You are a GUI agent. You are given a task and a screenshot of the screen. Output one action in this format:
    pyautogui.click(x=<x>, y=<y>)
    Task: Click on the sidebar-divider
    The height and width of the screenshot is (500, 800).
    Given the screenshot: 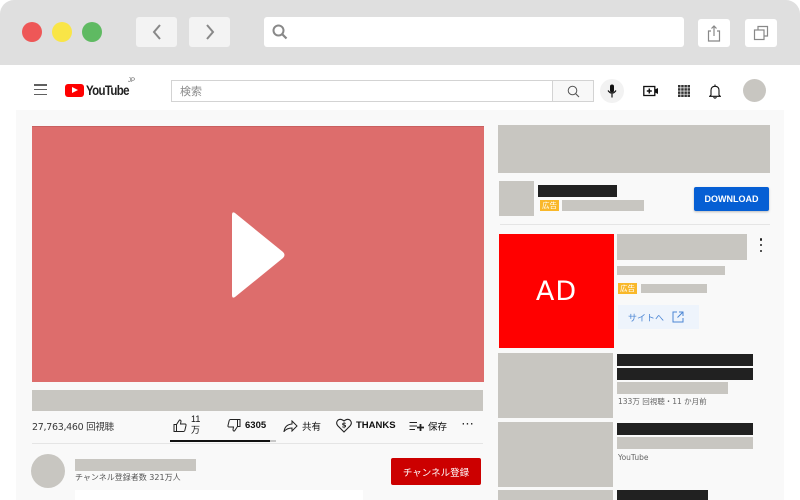 What is the action you would take?
    pyautogui.click(x=635, y=224)
    